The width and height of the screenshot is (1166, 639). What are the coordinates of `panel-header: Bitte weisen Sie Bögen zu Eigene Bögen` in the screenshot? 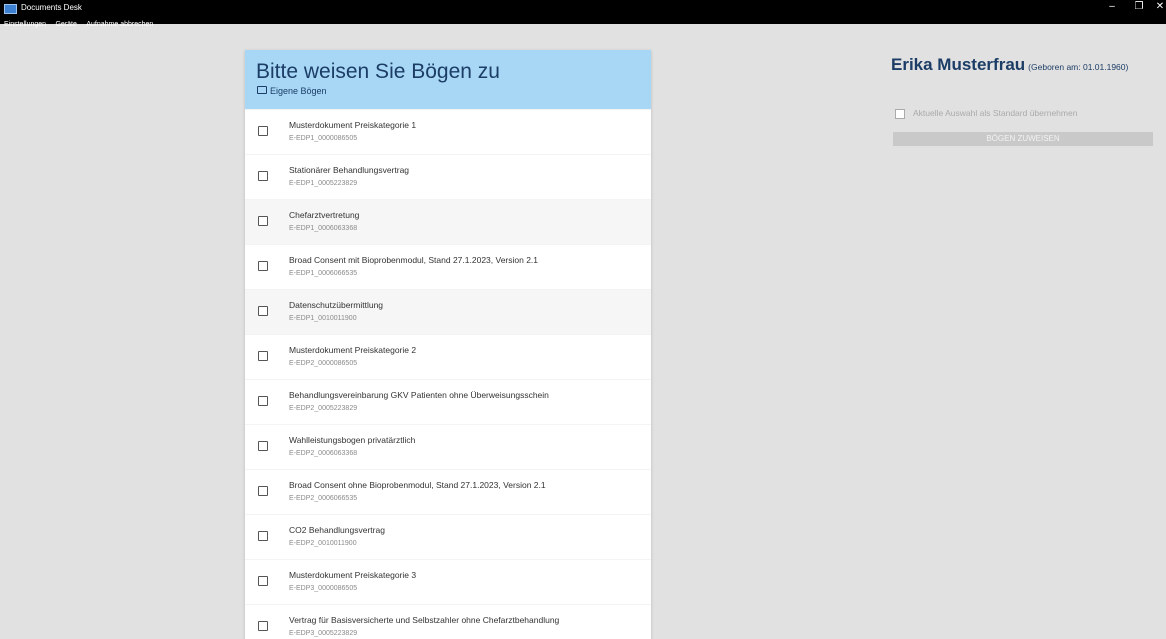 It's located at (448, 79).